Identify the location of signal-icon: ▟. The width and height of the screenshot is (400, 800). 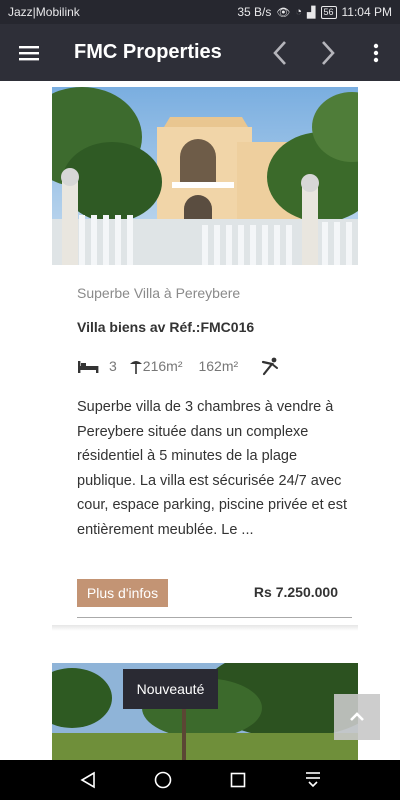
(311, 12).